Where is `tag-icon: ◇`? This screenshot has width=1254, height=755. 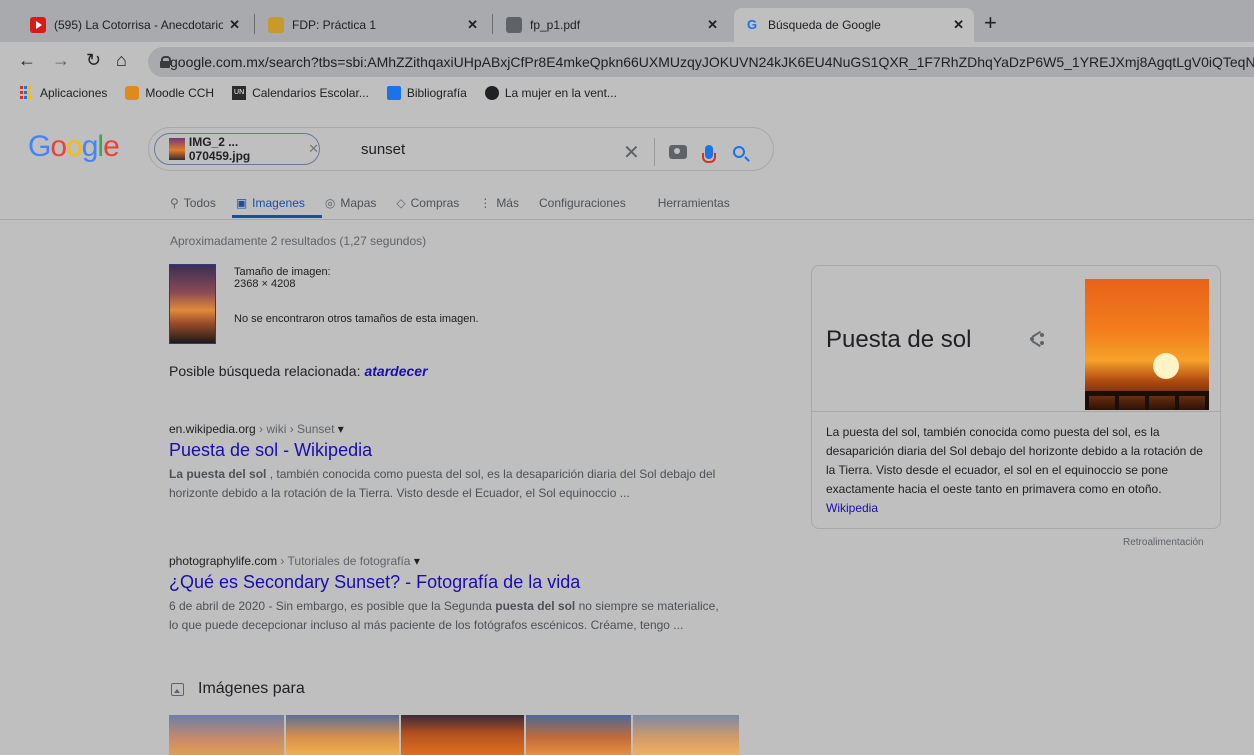 tag-icon: ◇ is located at coordinates (401, 203).